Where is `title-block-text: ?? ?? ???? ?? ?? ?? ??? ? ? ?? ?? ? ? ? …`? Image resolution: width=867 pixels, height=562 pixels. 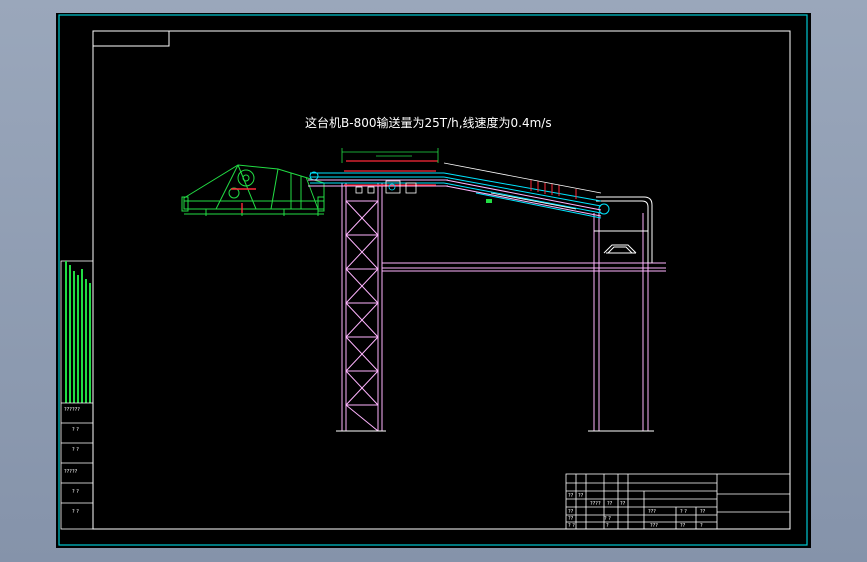 title-block-text: ?? ?? ???? ?? ?? ?? ??? ? ? ?? ?? ? ? ? … is located at coordinates (637, 511).